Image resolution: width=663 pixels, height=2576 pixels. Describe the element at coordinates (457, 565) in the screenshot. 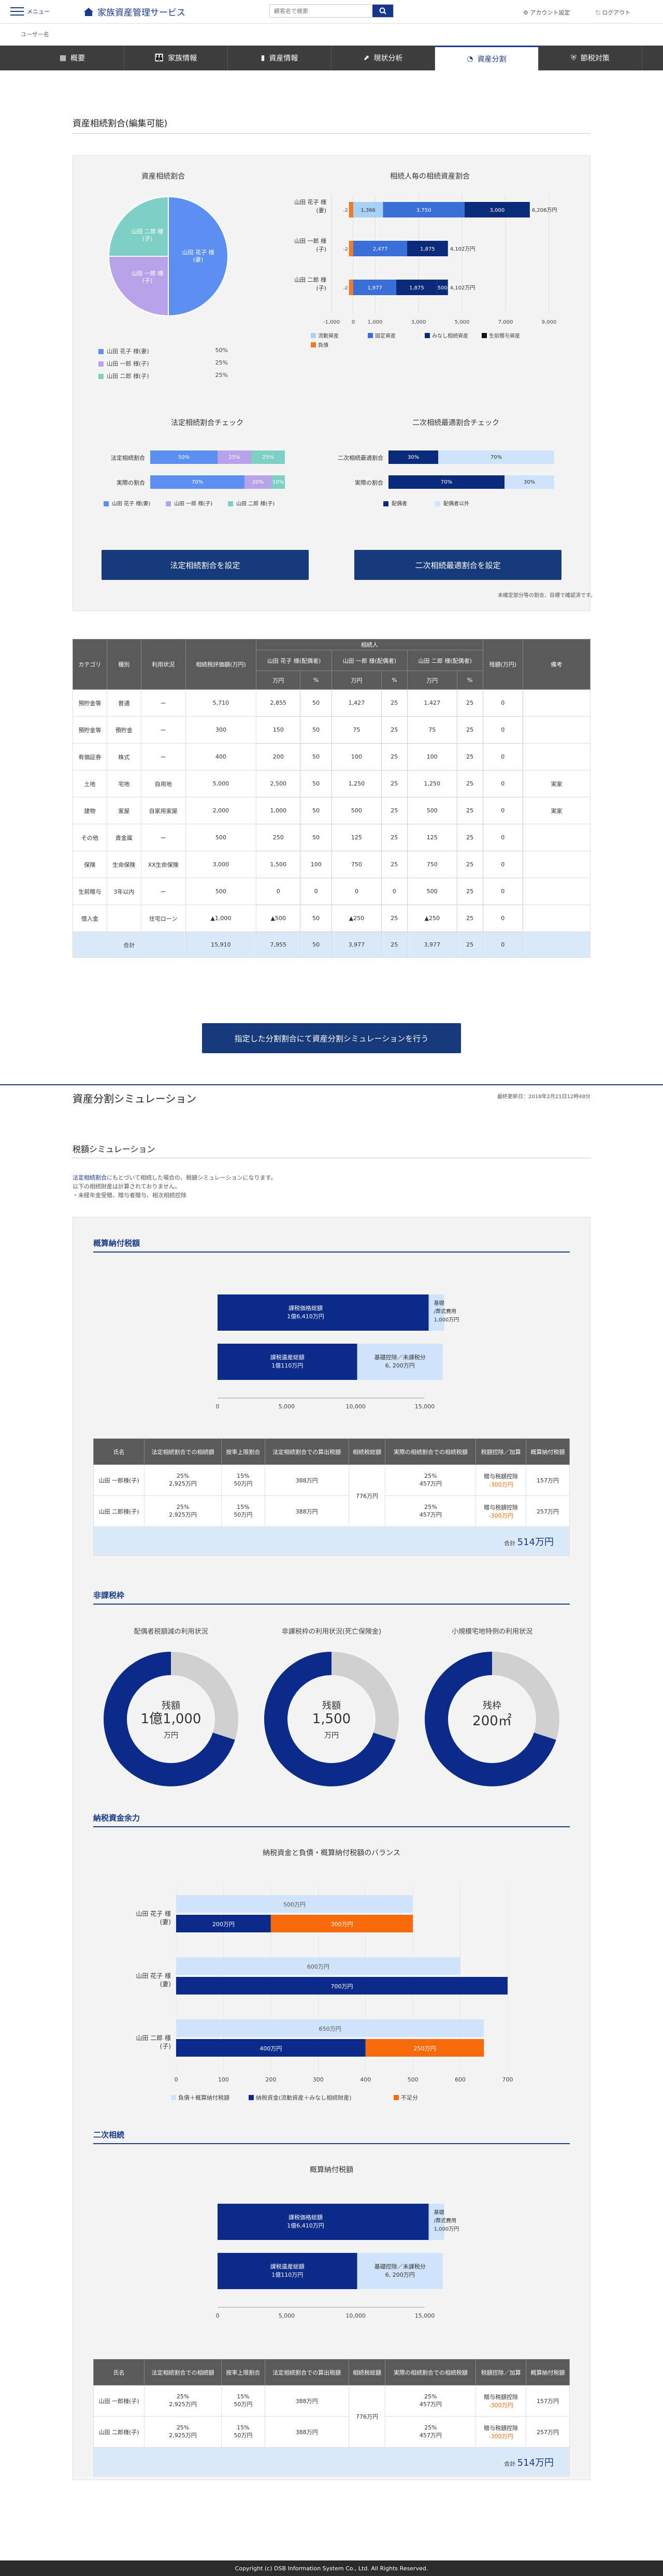

I see `set-second-ratio-button: 二次相続最適割合を設定` at that location.